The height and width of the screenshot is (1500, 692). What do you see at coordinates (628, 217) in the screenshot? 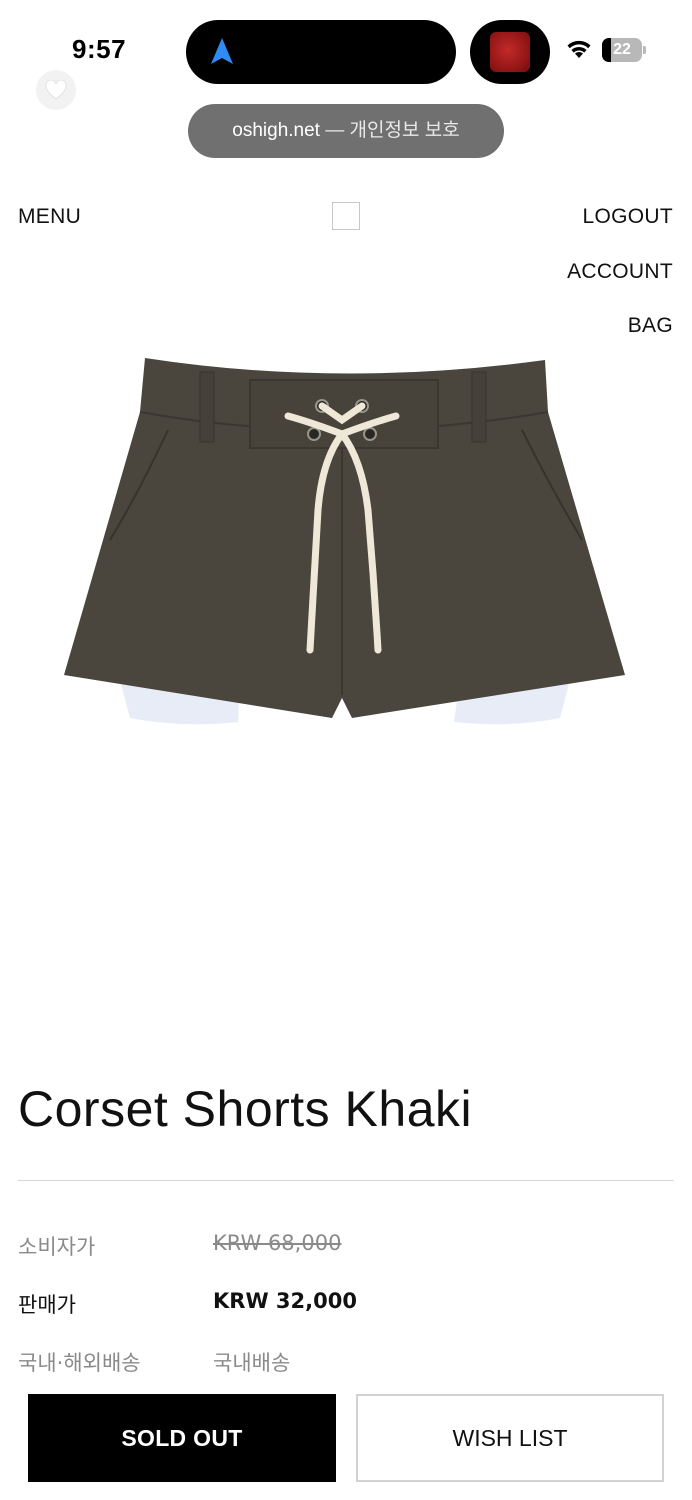
I see `logout-link: LOGOUT` at bounding box center [628, 217].